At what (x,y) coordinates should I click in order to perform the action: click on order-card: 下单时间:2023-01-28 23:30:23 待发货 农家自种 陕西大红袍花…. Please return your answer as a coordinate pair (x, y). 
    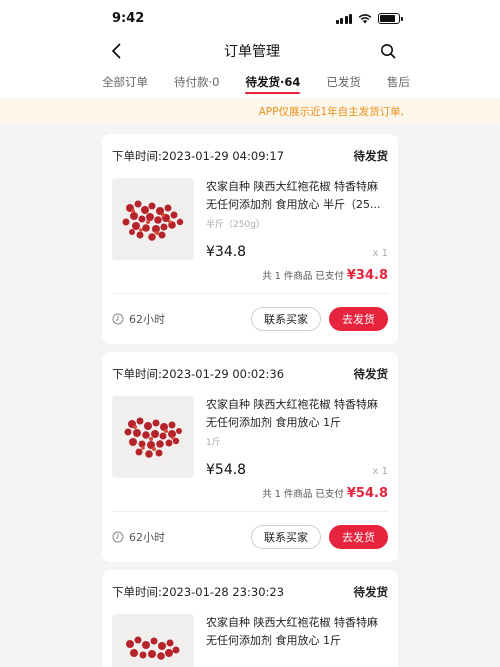
    Looking at the image, I should click on (250, 618).